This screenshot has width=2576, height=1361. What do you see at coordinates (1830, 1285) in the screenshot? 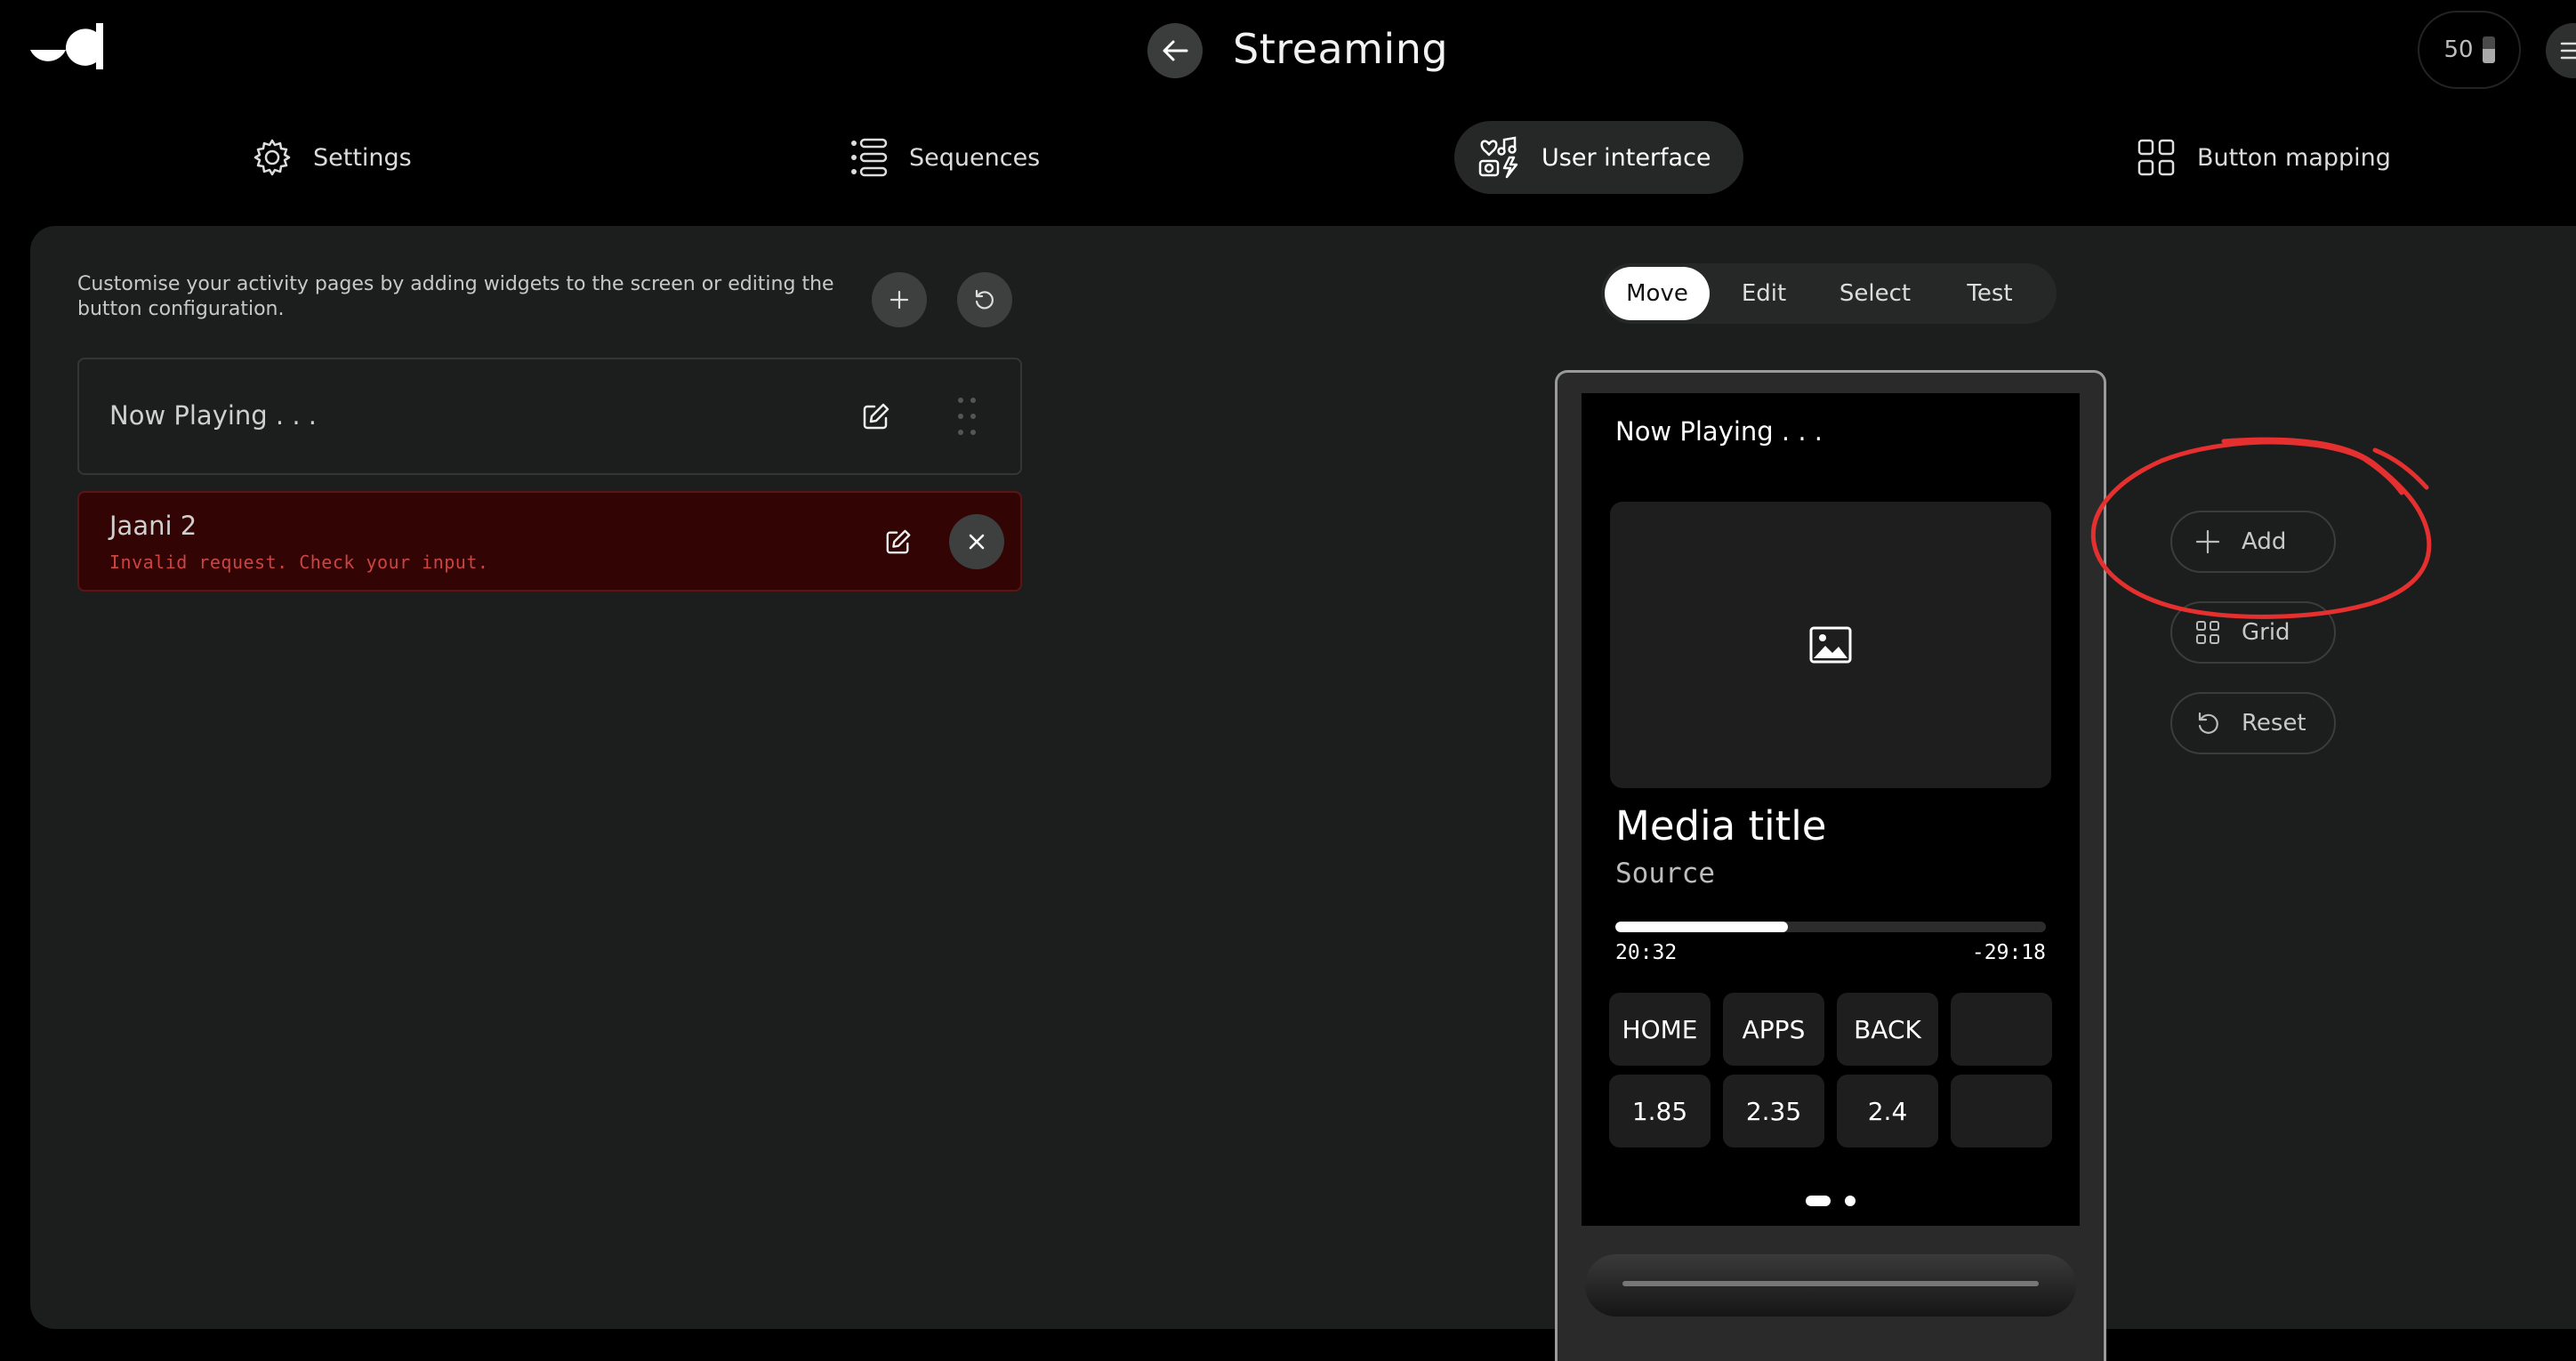
I see `device-bottom-bar` at bounding box center [1830, 1285].